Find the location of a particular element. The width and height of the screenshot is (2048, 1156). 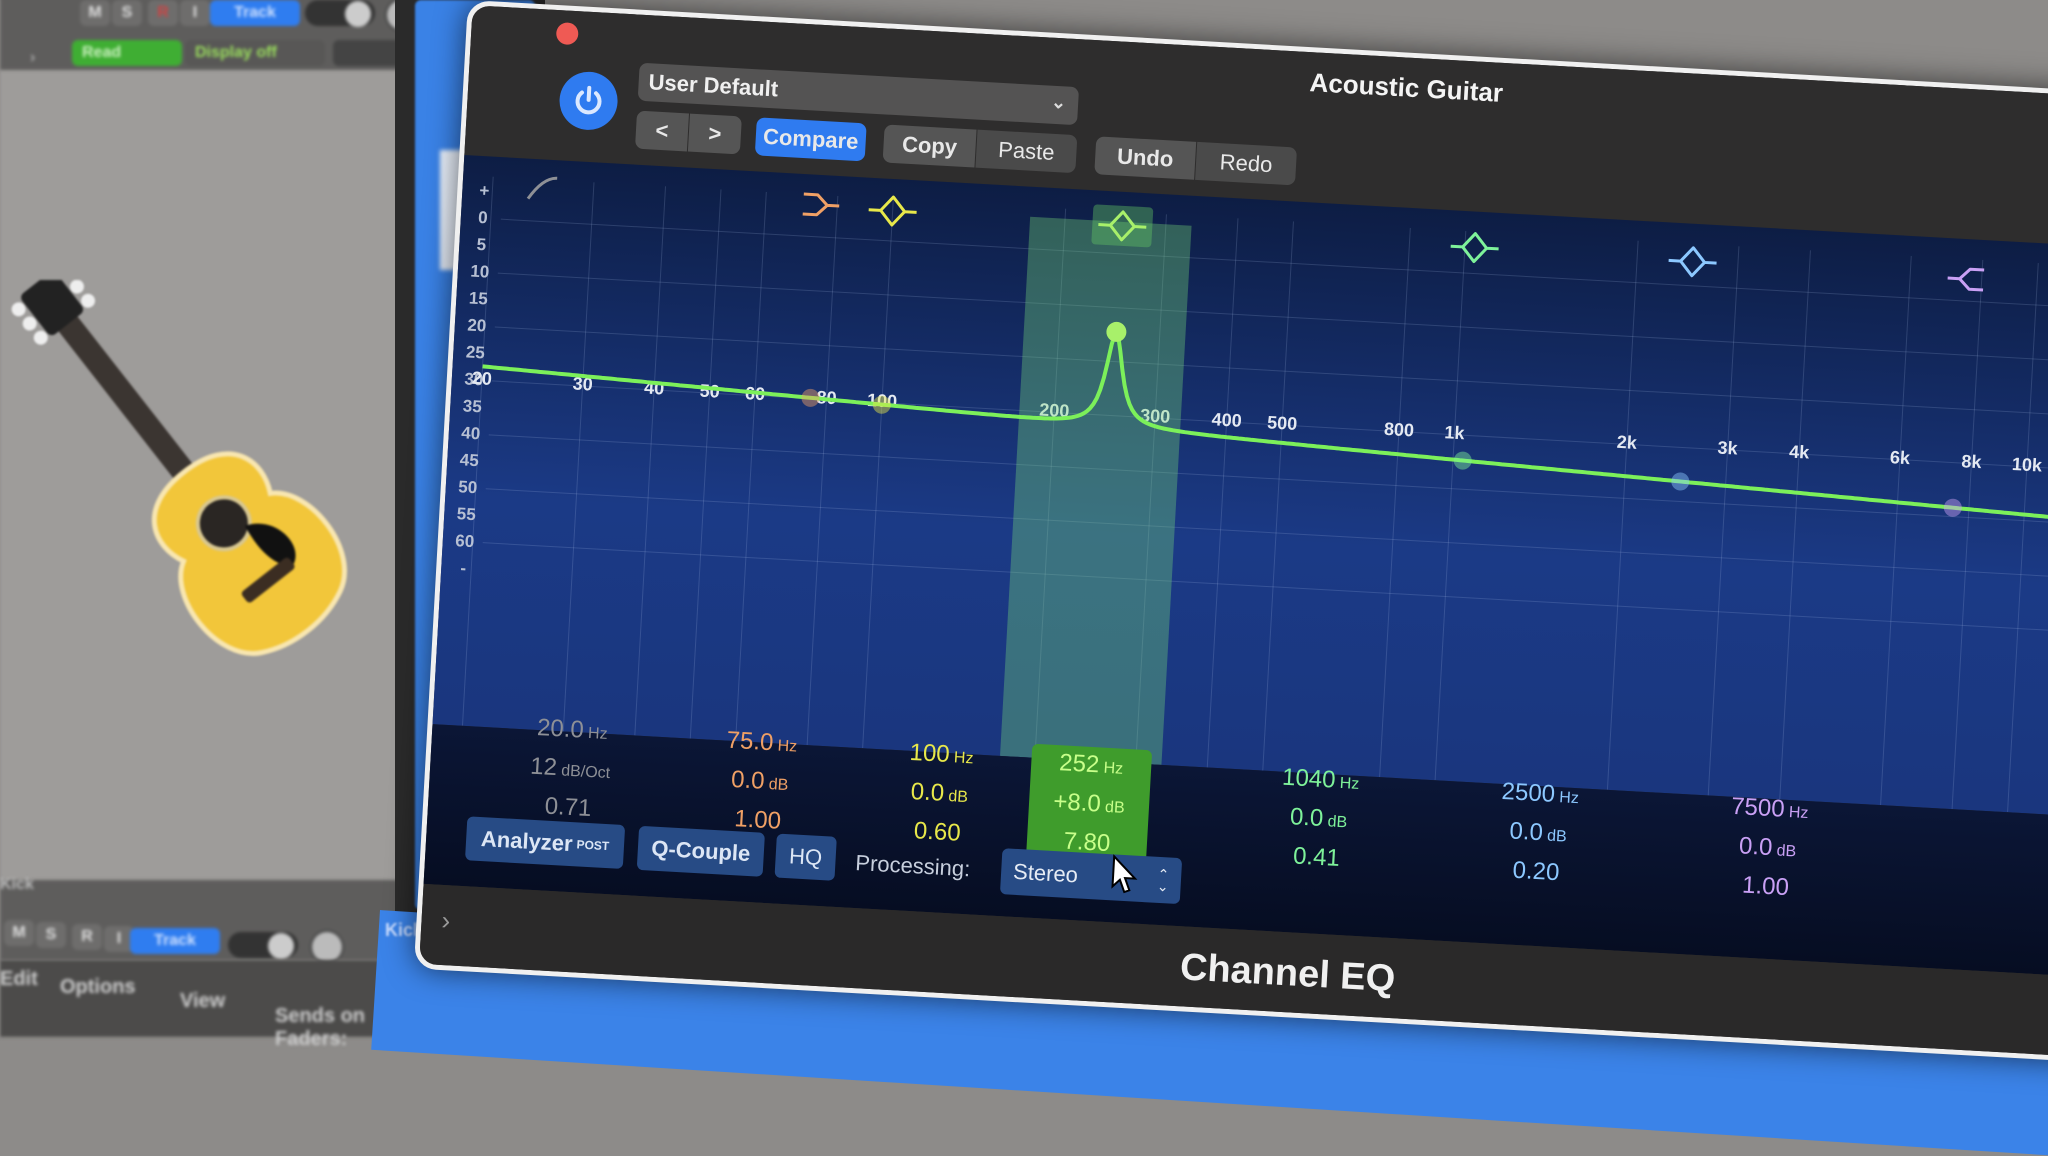

acoustic-guitar-track-icon is located at coordinates (179, 468).